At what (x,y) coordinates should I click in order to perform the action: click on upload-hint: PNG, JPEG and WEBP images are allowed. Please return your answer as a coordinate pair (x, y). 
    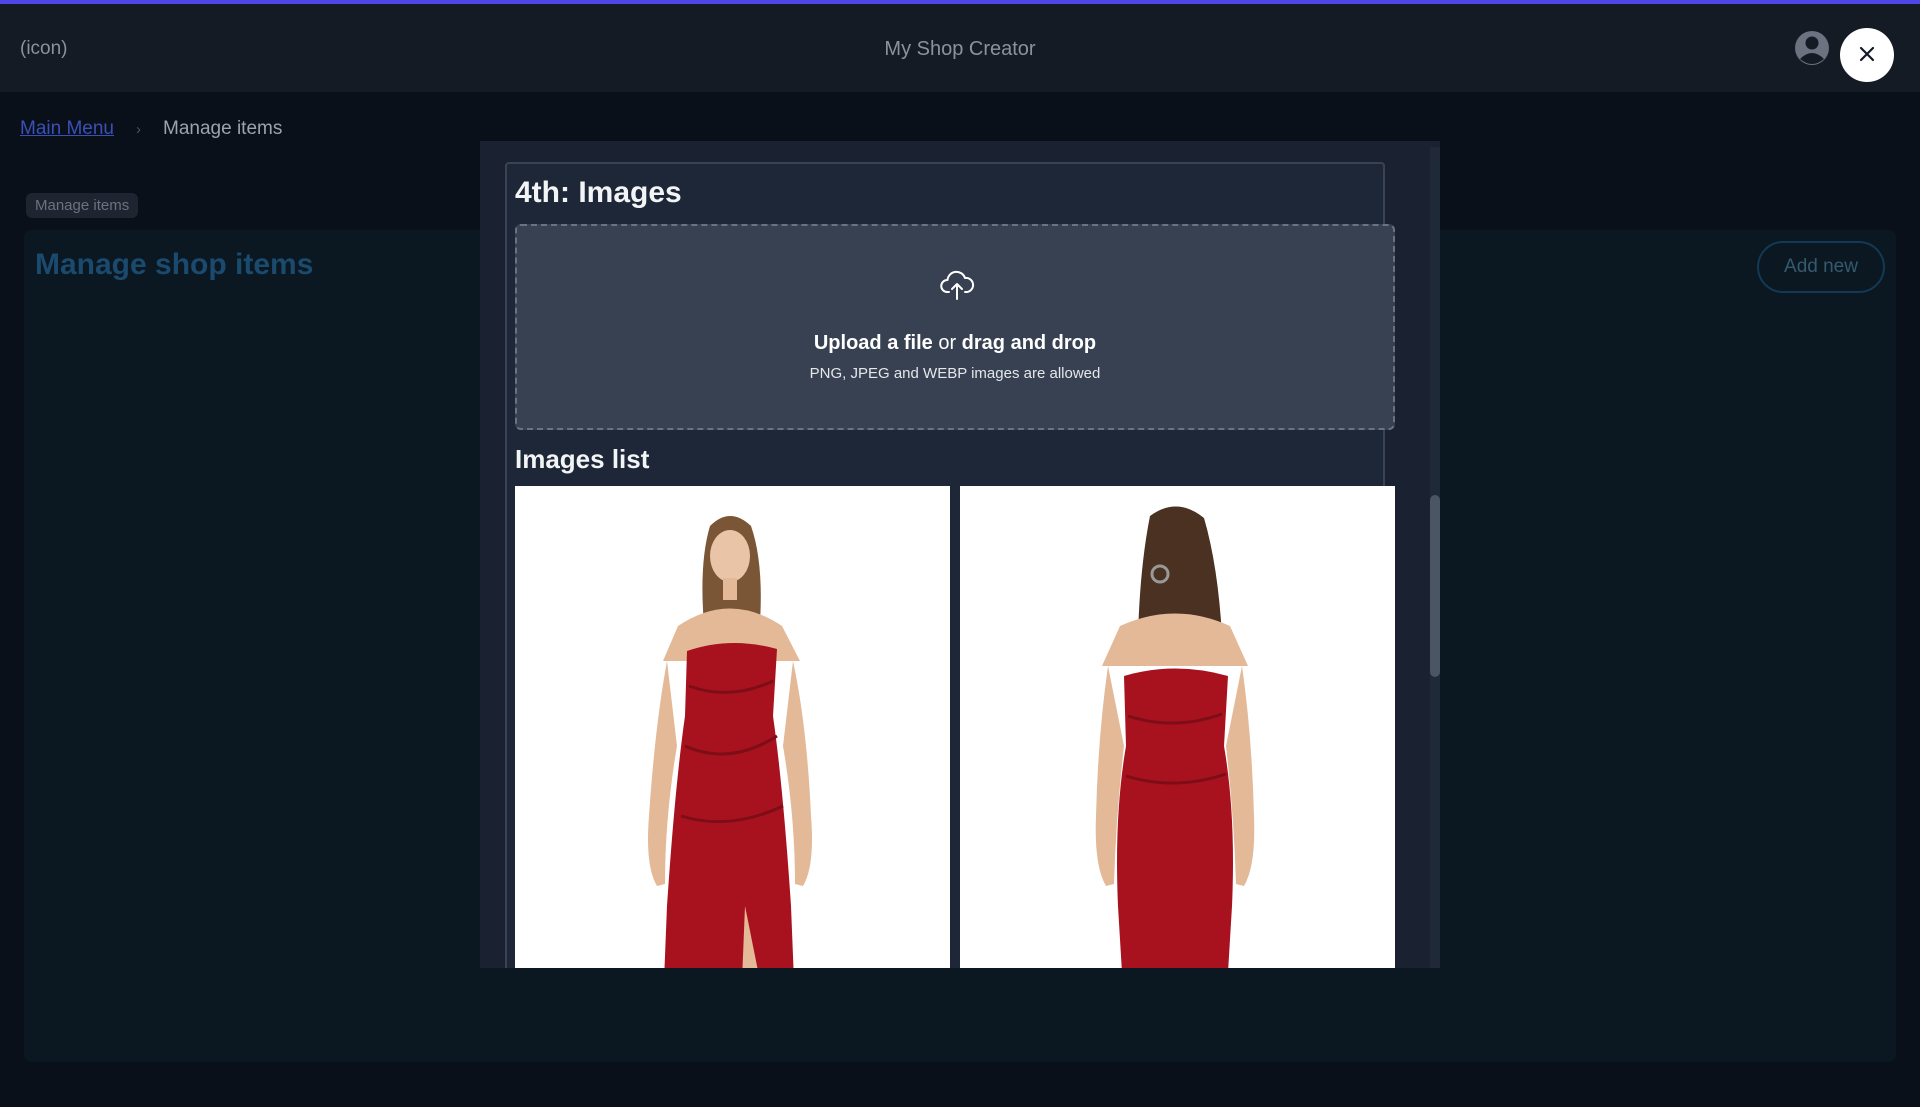
    Looking at the image, I should click on (955, 373).